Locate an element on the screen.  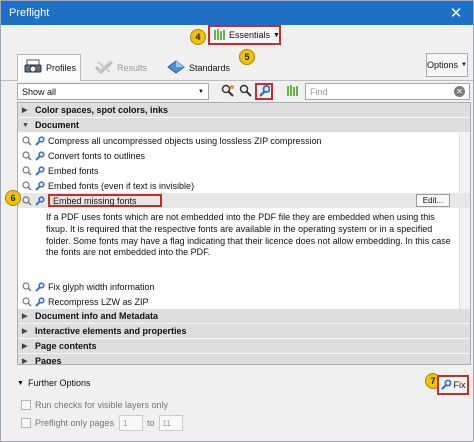
fixup-label: Convert fonts to outlines is located at coordinates (97, 155).